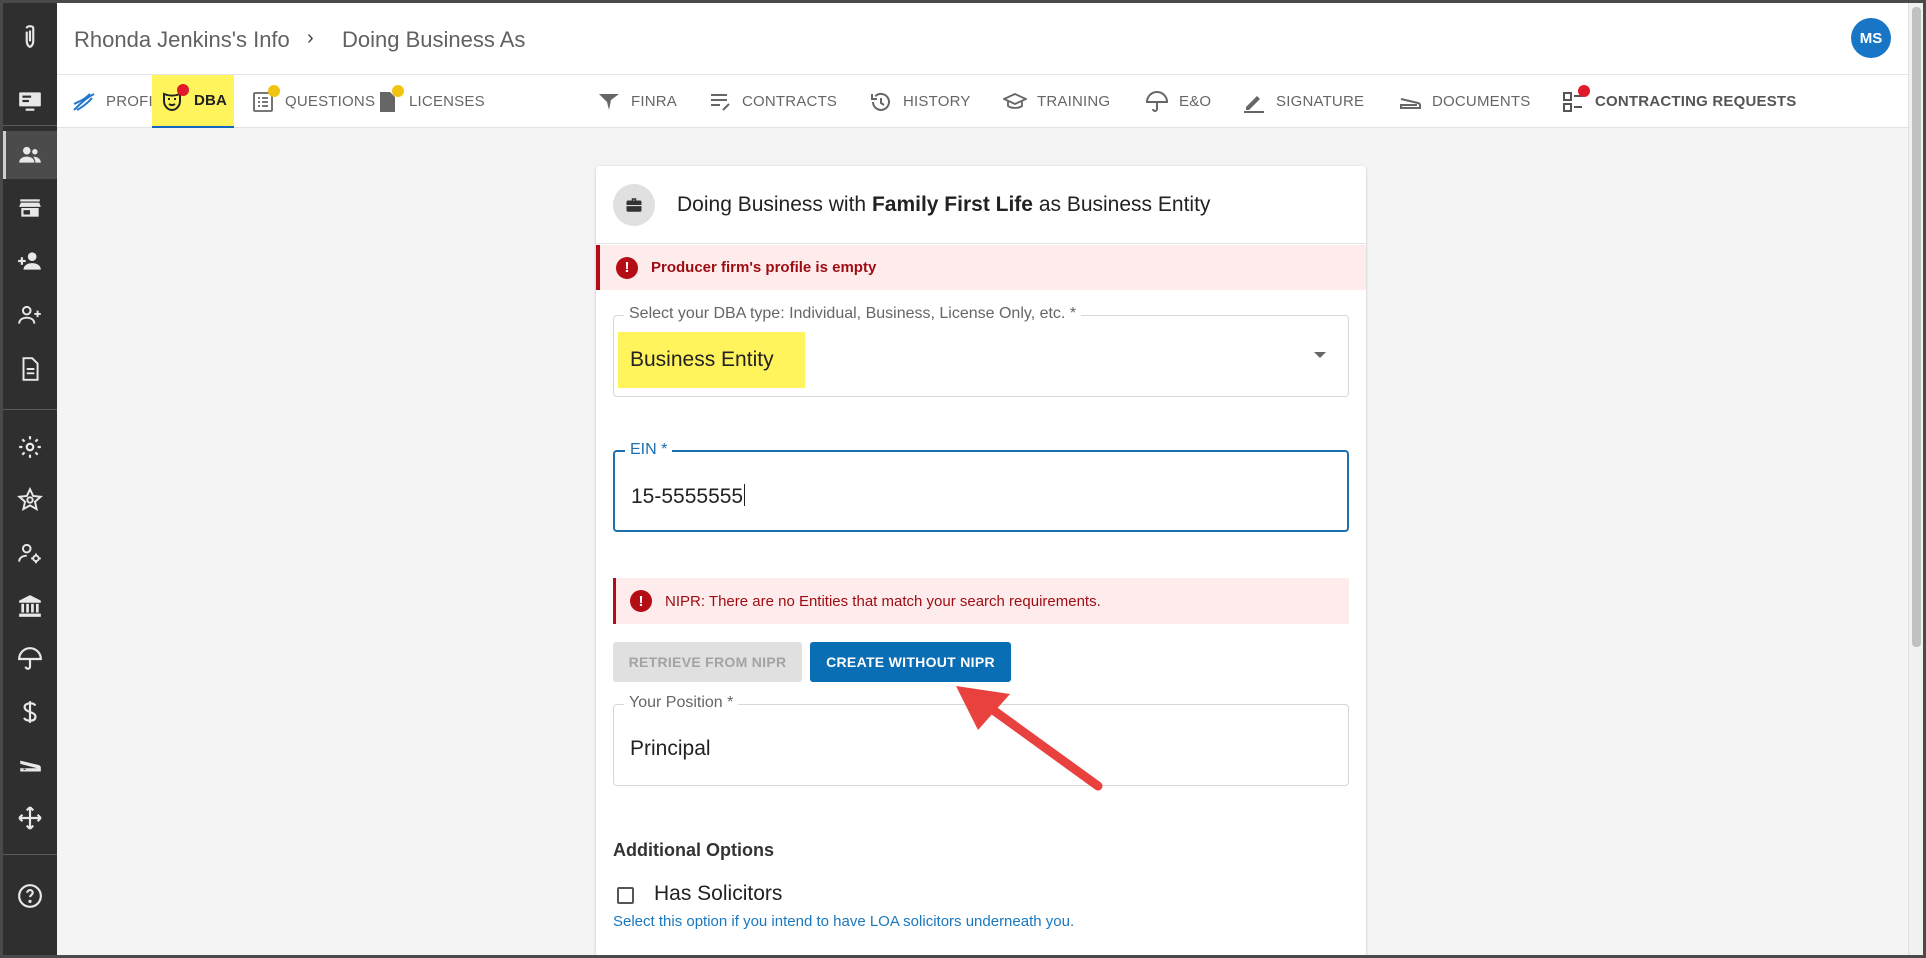 The image size is (1926, 958). I want to click on create-without-nipr-button: CREATE WITHOUT NIPR, so click(910, 662).